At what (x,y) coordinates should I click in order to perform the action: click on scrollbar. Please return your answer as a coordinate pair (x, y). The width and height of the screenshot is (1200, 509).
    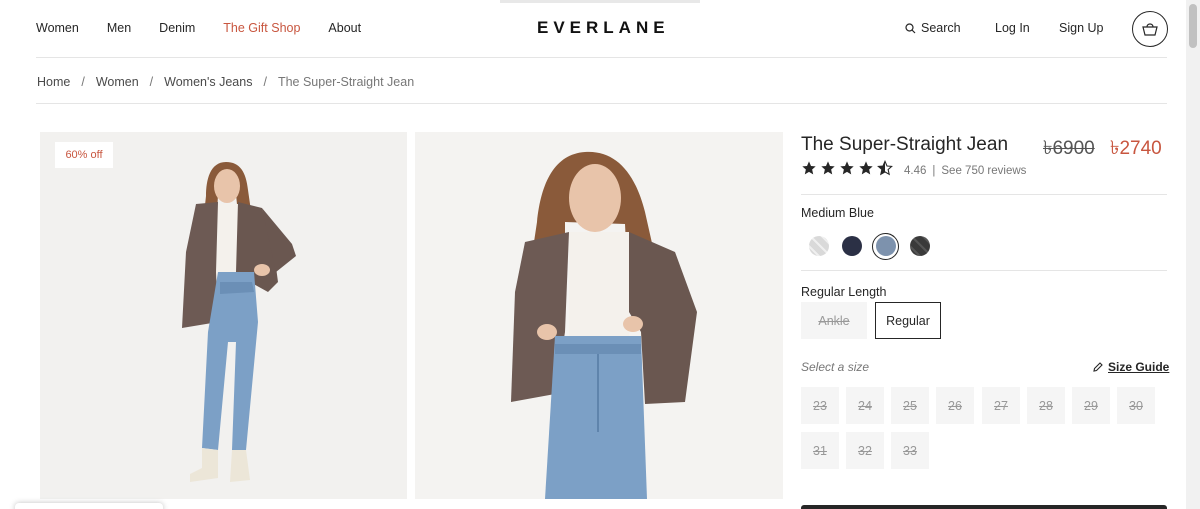
    Looking at the image, I should click on (1193, 254).